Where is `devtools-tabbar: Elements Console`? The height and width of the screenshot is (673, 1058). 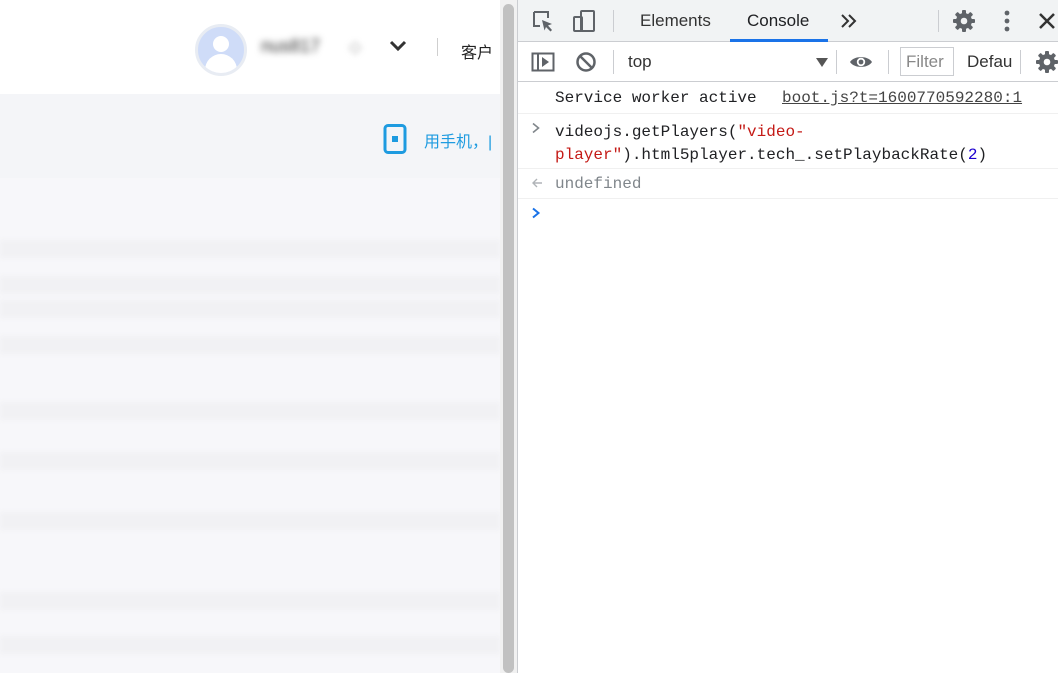
devtools-tabbar: Elements Console is located at coordinates (788, 21).